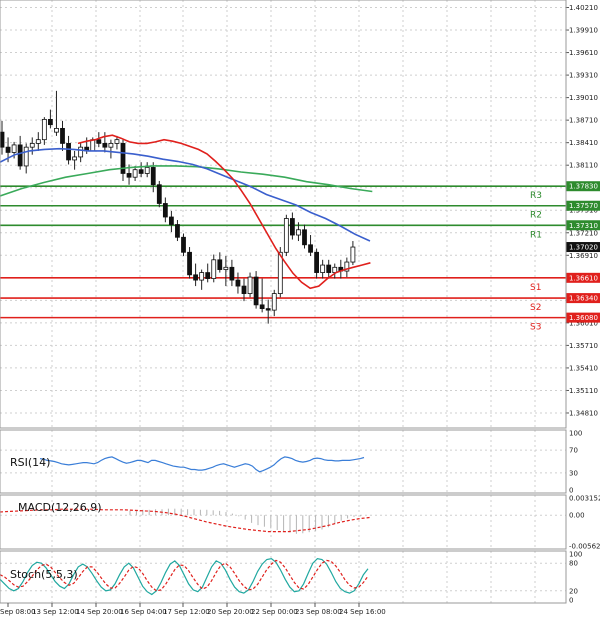 This screenshot has height=621, width=600. What do you see at coordinates (584, 499) in the screenshot?
I see `macd-tick-label-0: 0.003152` at bounding box center [584, 499].